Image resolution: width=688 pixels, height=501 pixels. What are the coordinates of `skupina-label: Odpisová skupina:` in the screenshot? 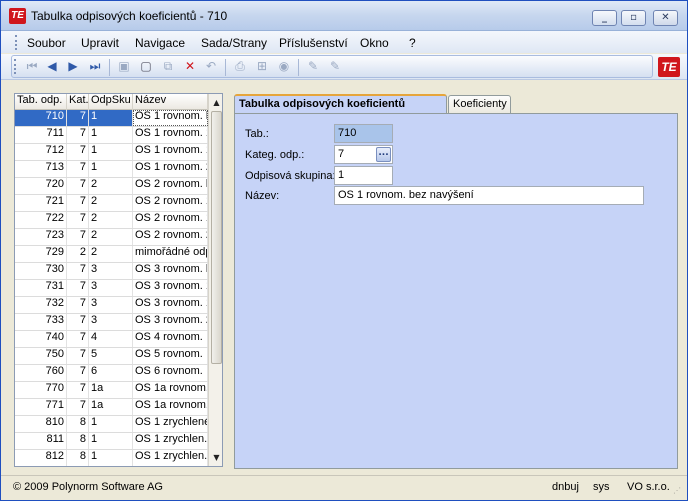 It's located at (290, 176).